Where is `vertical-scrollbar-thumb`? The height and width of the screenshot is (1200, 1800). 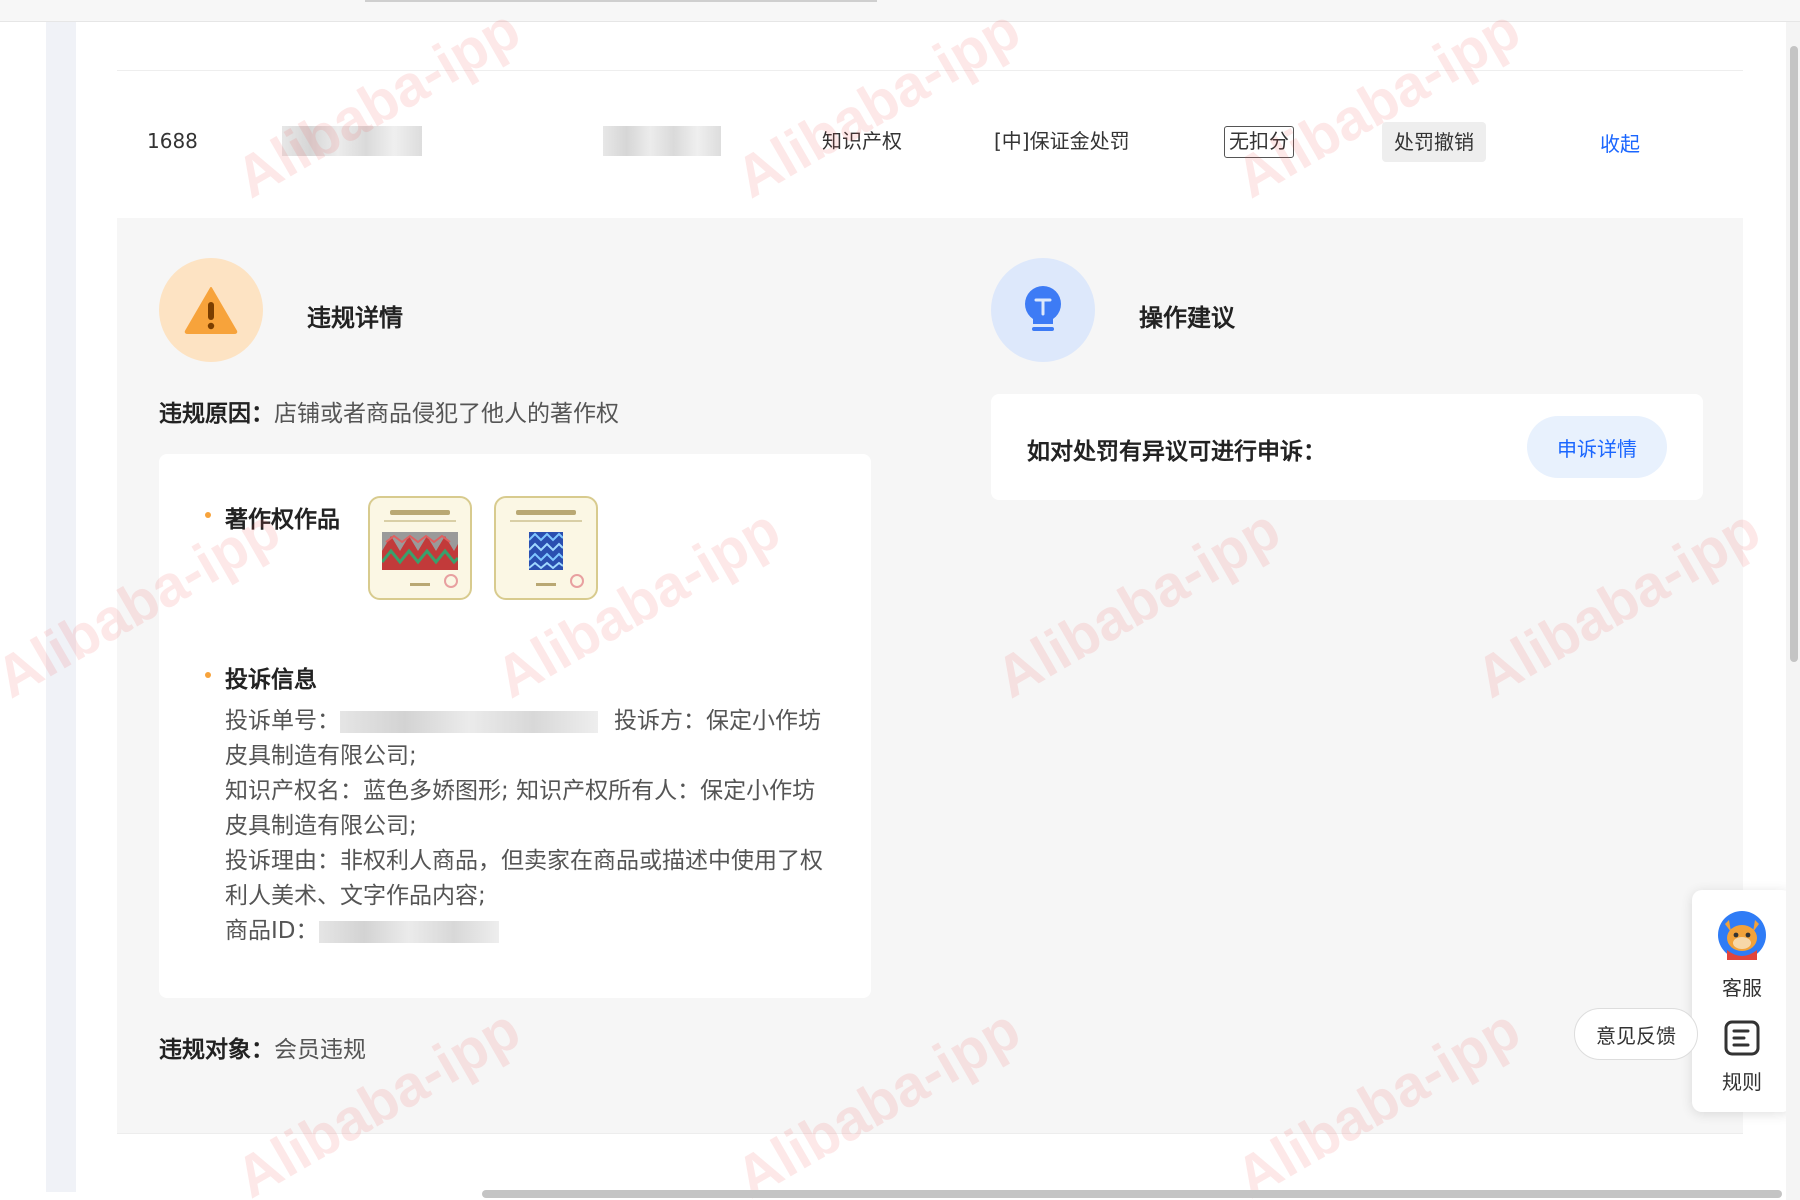 vertical-scrollbar-thumb is located at coordinates (1794, 354).